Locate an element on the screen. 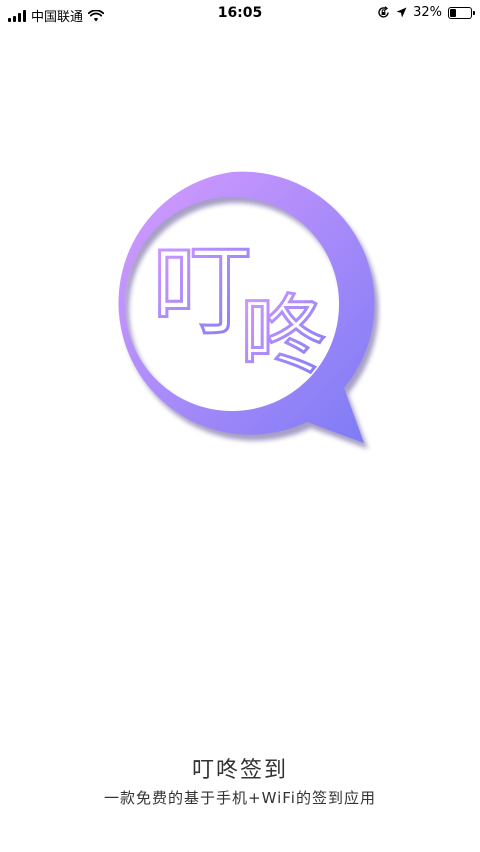  battery-percent: 32% is located at coordinates (427, 12).